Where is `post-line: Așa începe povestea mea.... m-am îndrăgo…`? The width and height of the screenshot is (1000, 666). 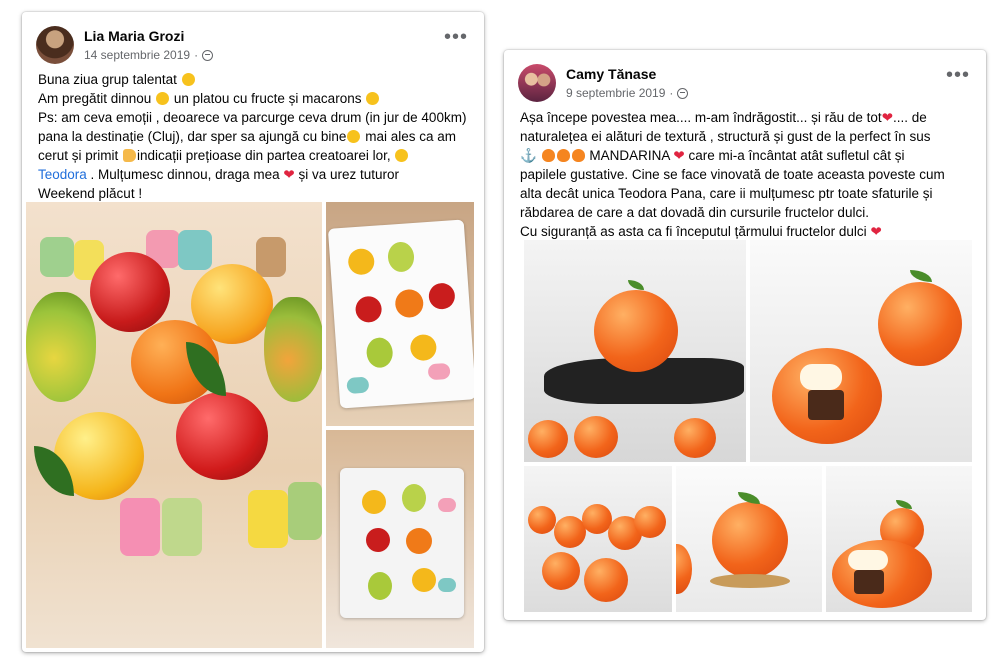 post-line: Așa începe povestea mea.... m-am îndrăgo… is located at coordinates (701, 117).